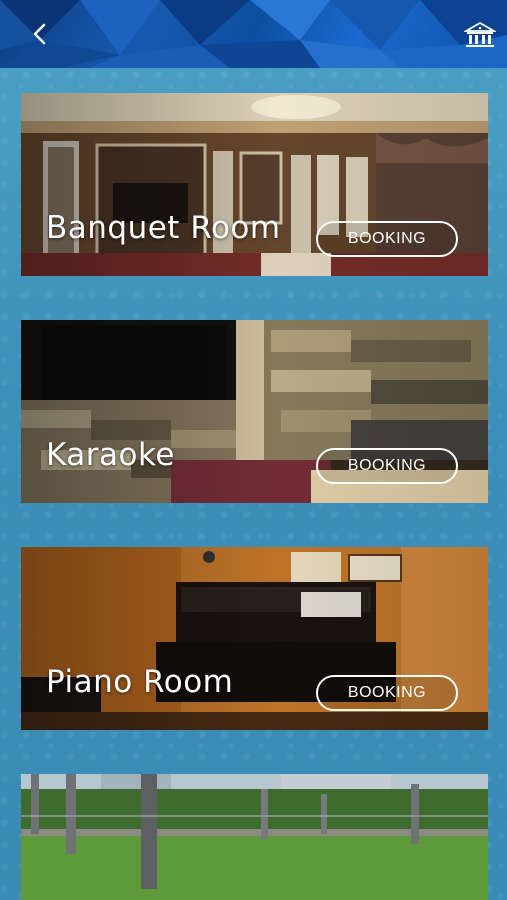  What do you see at coordinates (140, 682) in the screenshot?
I see `facility-title: Piano Room` at bounding box center [140, 682].